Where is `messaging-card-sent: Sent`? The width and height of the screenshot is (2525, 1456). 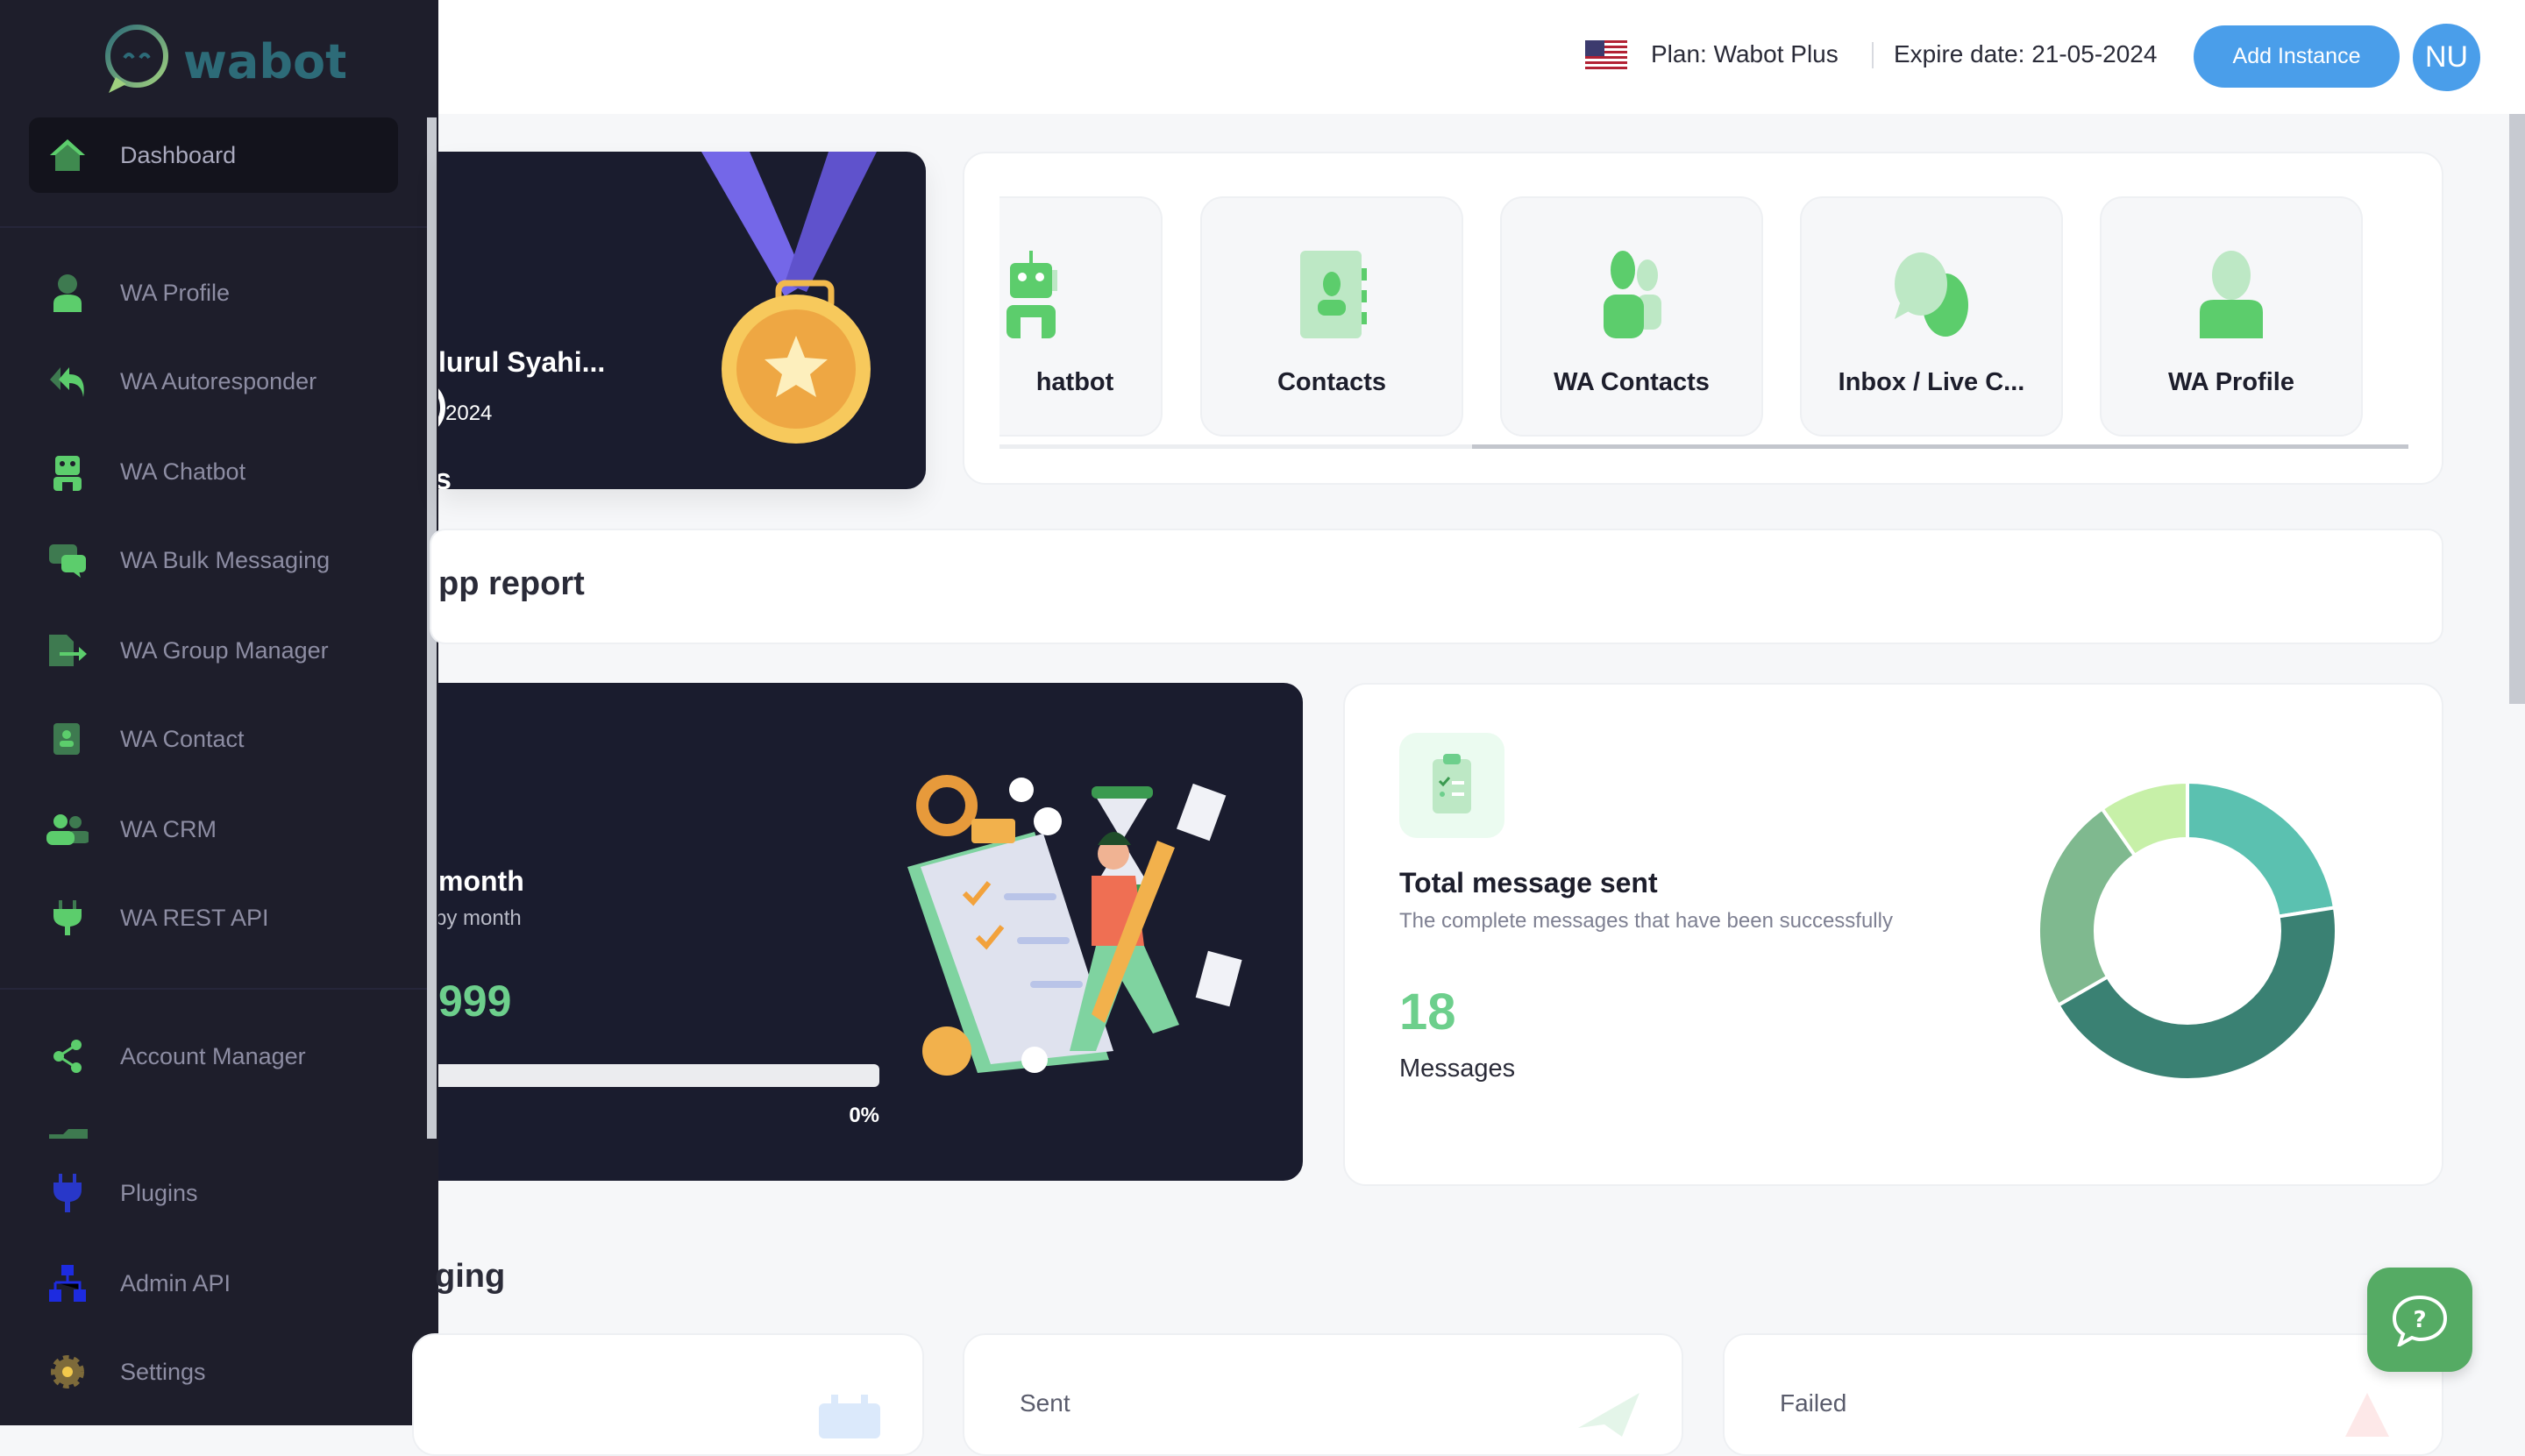 messaging-card-sent: Sent is located at coordinates (1323, 1394).